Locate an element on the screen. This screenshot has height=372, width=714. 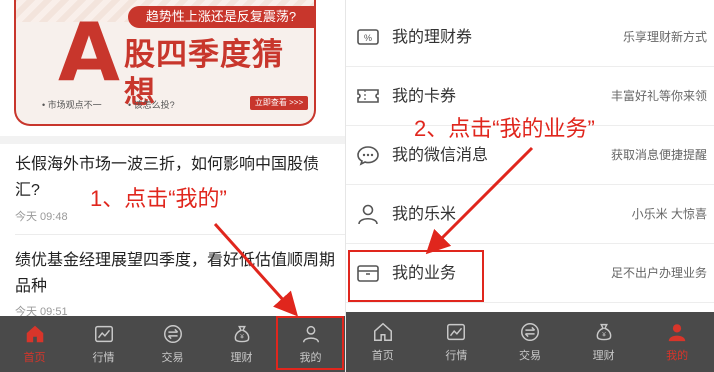
wechat-icon is located at coordinates (368, 156).